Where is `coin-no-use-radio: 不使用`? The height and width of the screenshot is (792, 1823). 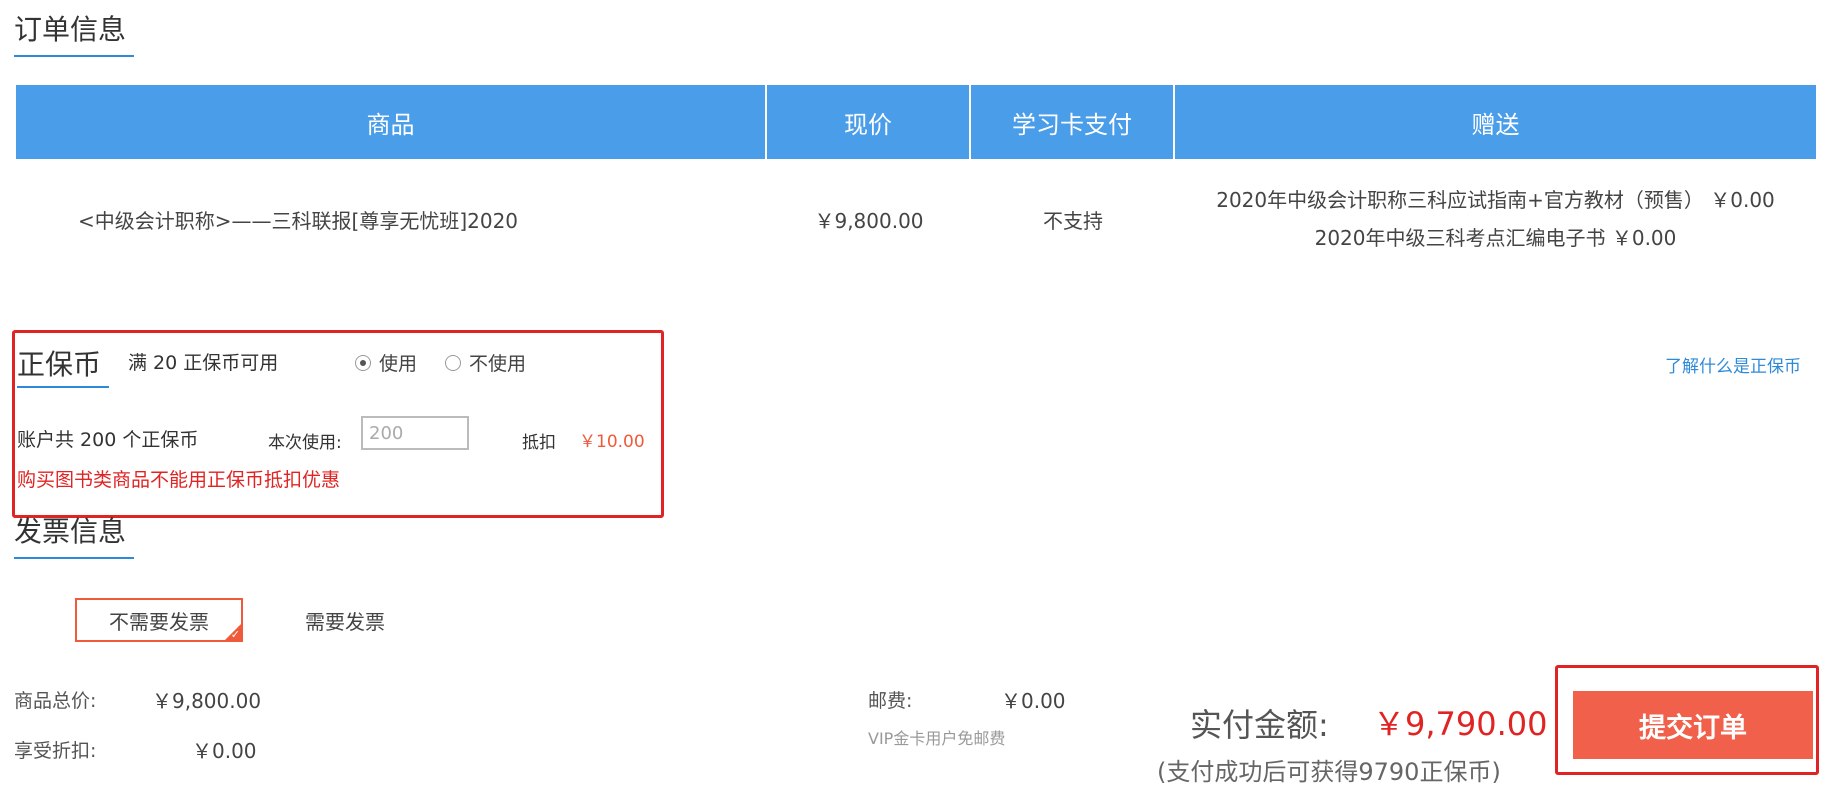
coin-no-use-radio: 不使用 is located at coordinates (485, 362).